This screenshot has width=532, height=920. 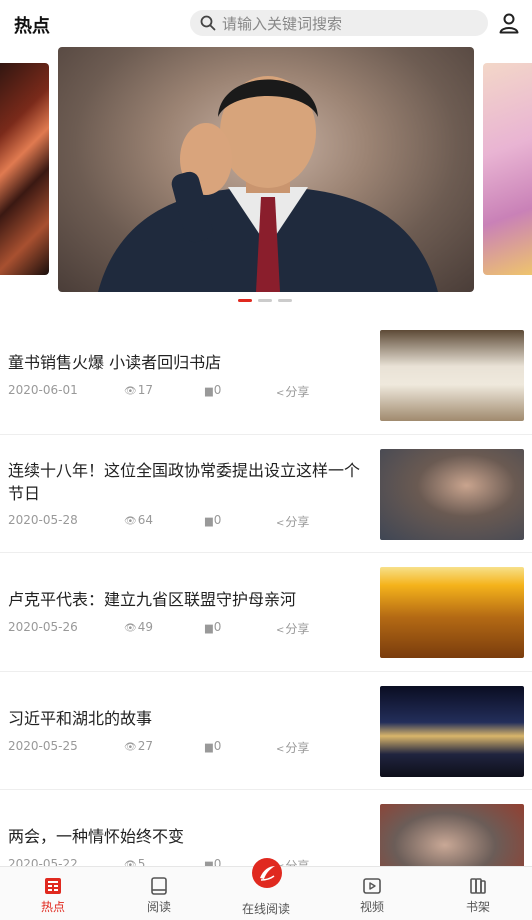 I want to click on nav-item-bookshelf: 书架, so click(x=478, y=893).